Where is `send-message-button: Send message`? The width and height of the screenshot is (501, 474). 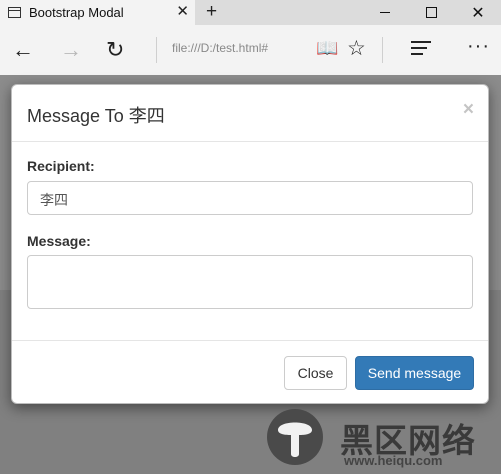
send-message-button: Send message is located at coordinates (414, 373).